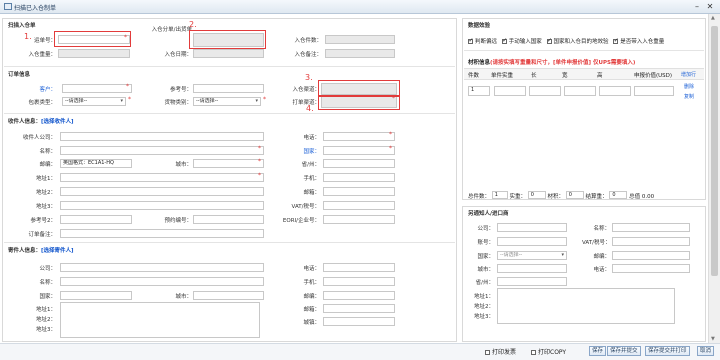 Image resolution: width=720 pixels, height=360 pixels. Describe the element at coordinates (57, 251) in the screenshot. I see `select-sender-link: [选择寄件人]` at that location.